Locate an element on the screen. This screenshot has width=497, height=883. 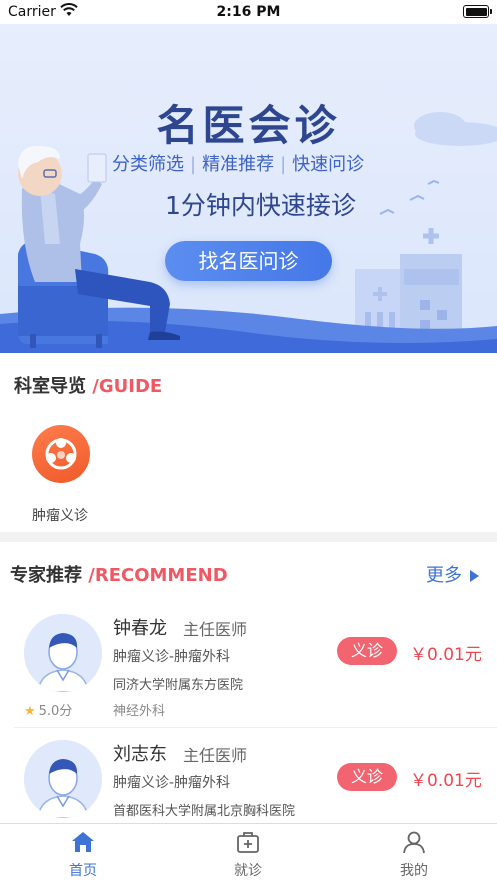
guide-section-title: 科室导览 /GUIDE is located at coordinates (88, 385).